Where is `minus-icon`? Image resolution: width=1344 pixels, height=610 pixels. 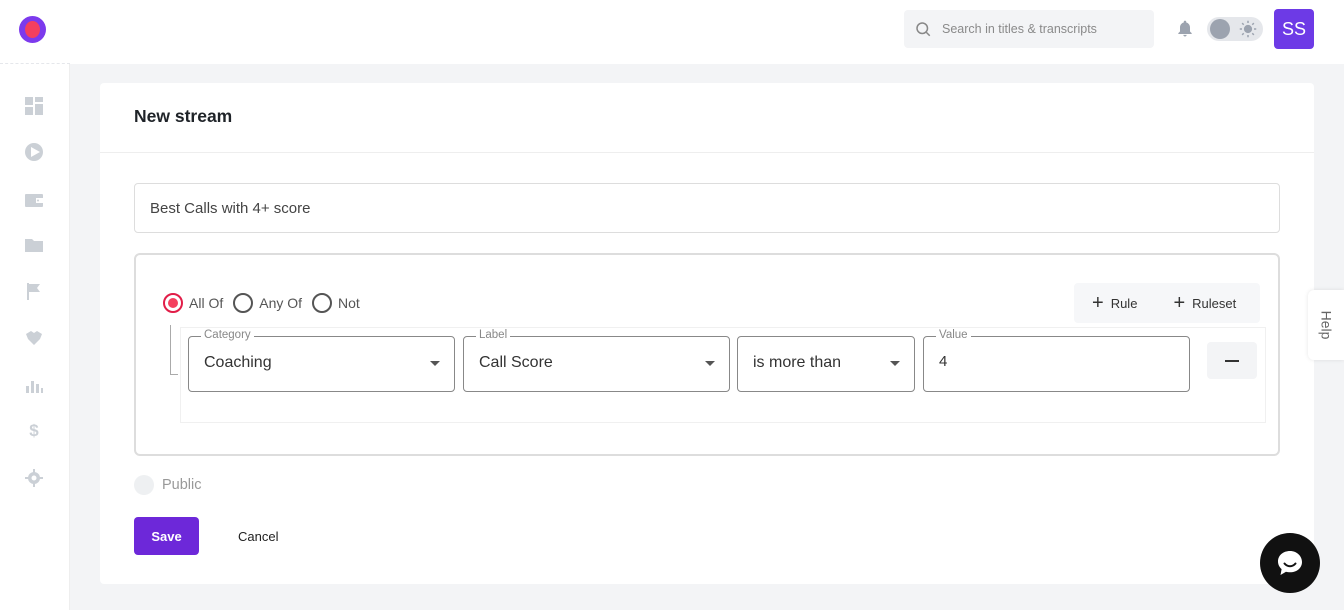 minus-icon is located at coordinates (1232, 360).